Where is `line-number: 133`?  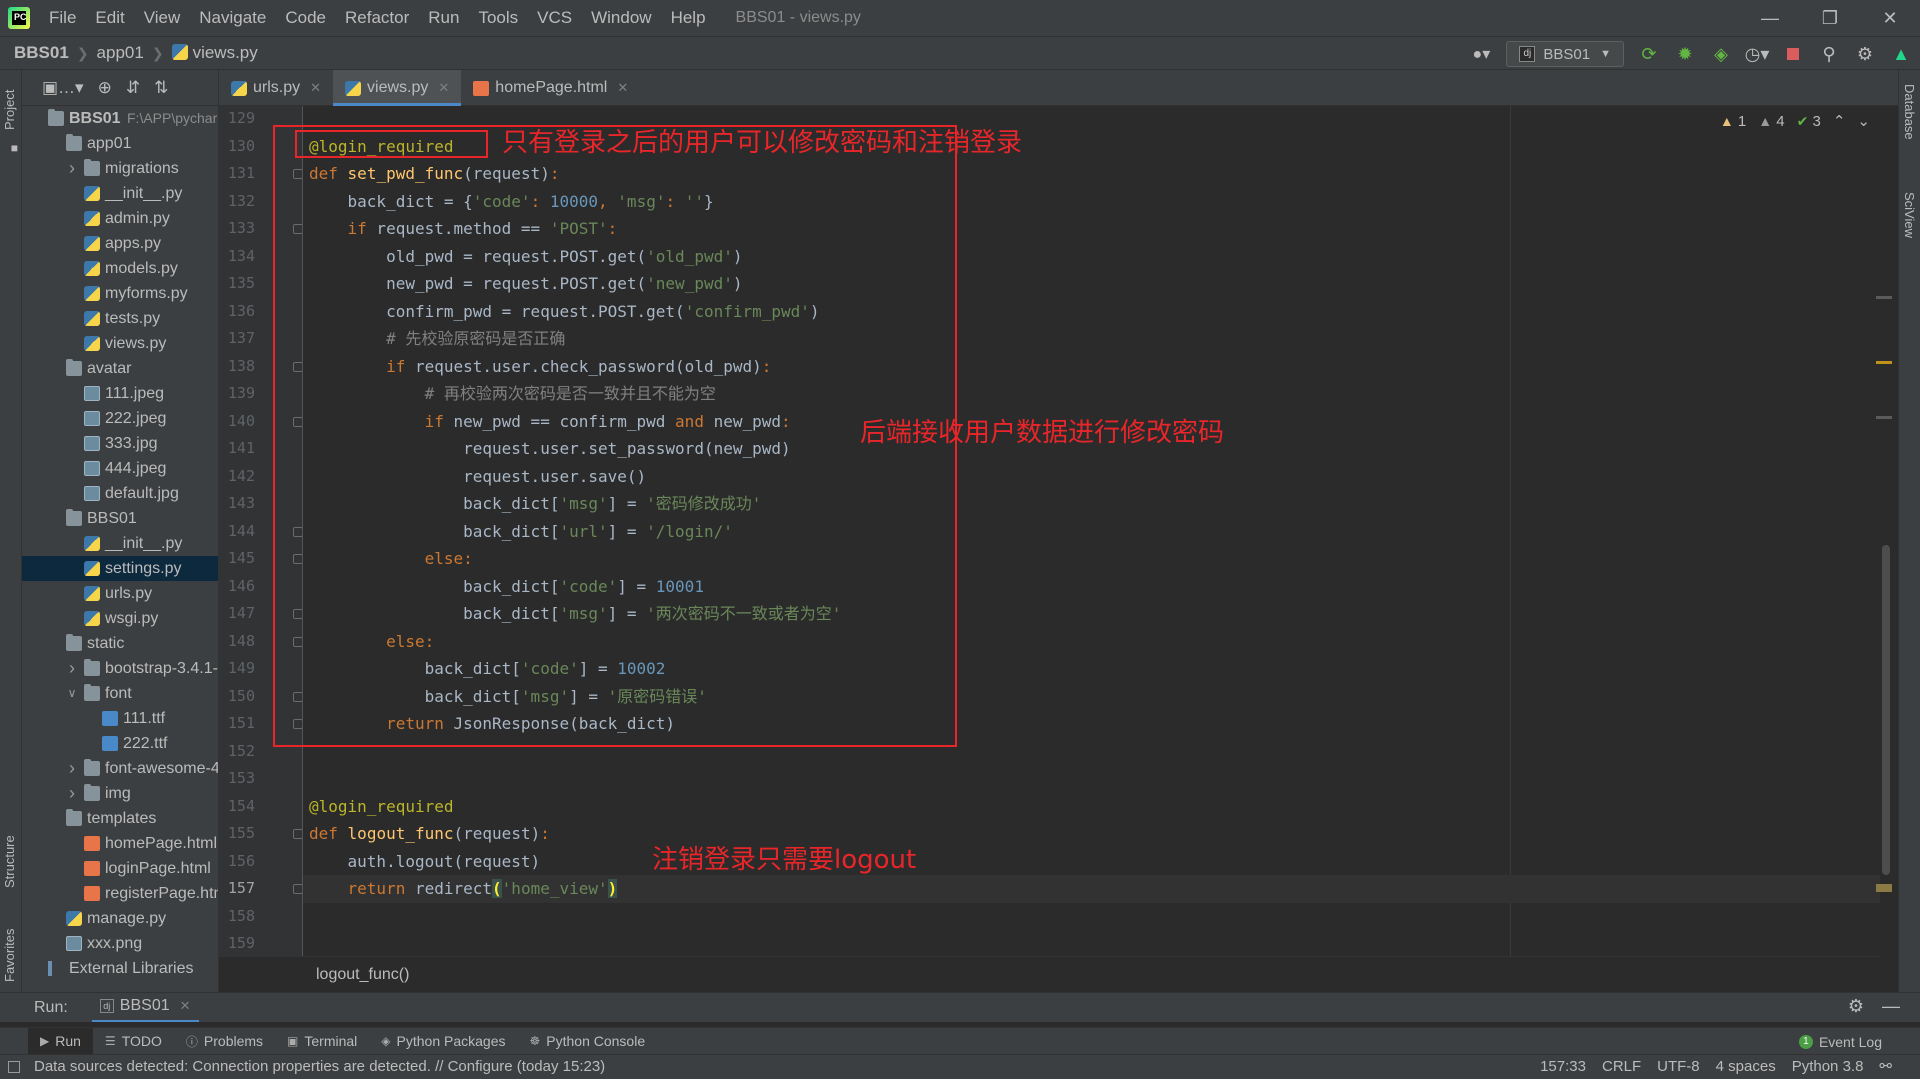 line-number: 133 is located at coordinates (237, 229).